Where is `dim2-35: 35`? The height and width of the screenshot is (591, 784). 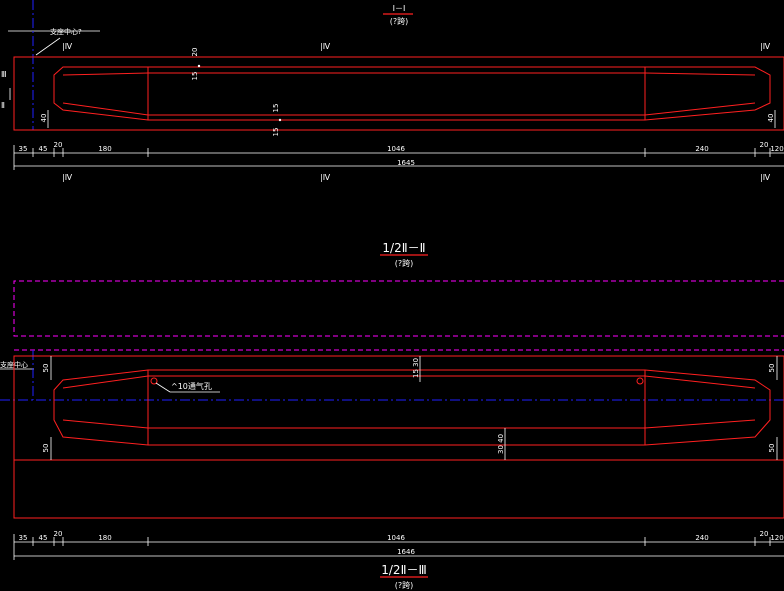
dim2-35: 35 is located at coordinates (23, 538).